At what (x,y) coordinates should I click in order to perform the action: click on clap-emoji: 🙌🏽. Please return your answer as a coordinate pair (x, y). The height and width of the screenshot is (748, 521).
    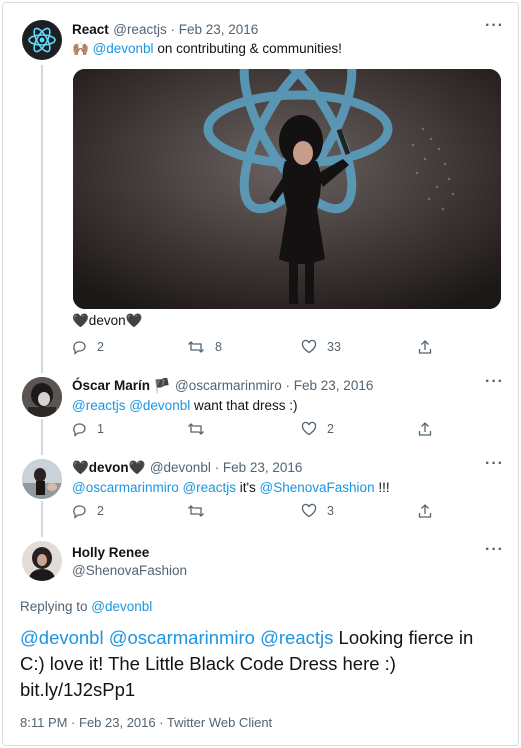
    Looking at the image, I should click on (82, 48).